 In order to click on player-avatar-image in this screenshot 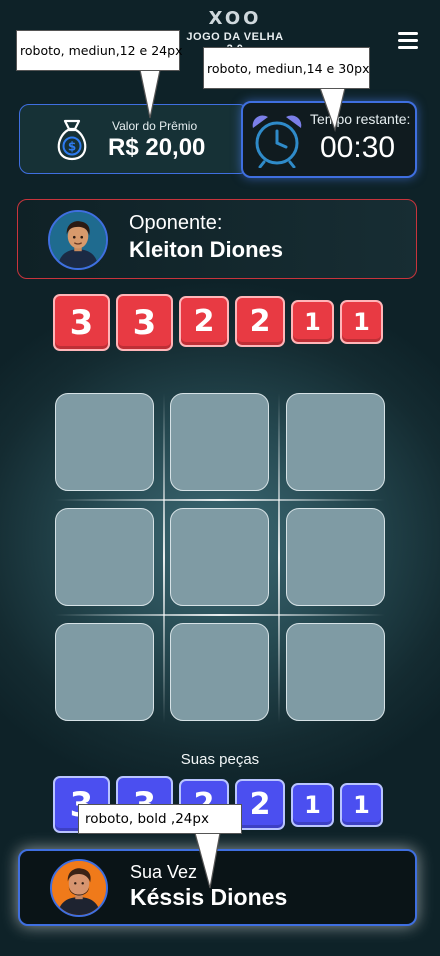, I will do `click(79, 888)`.